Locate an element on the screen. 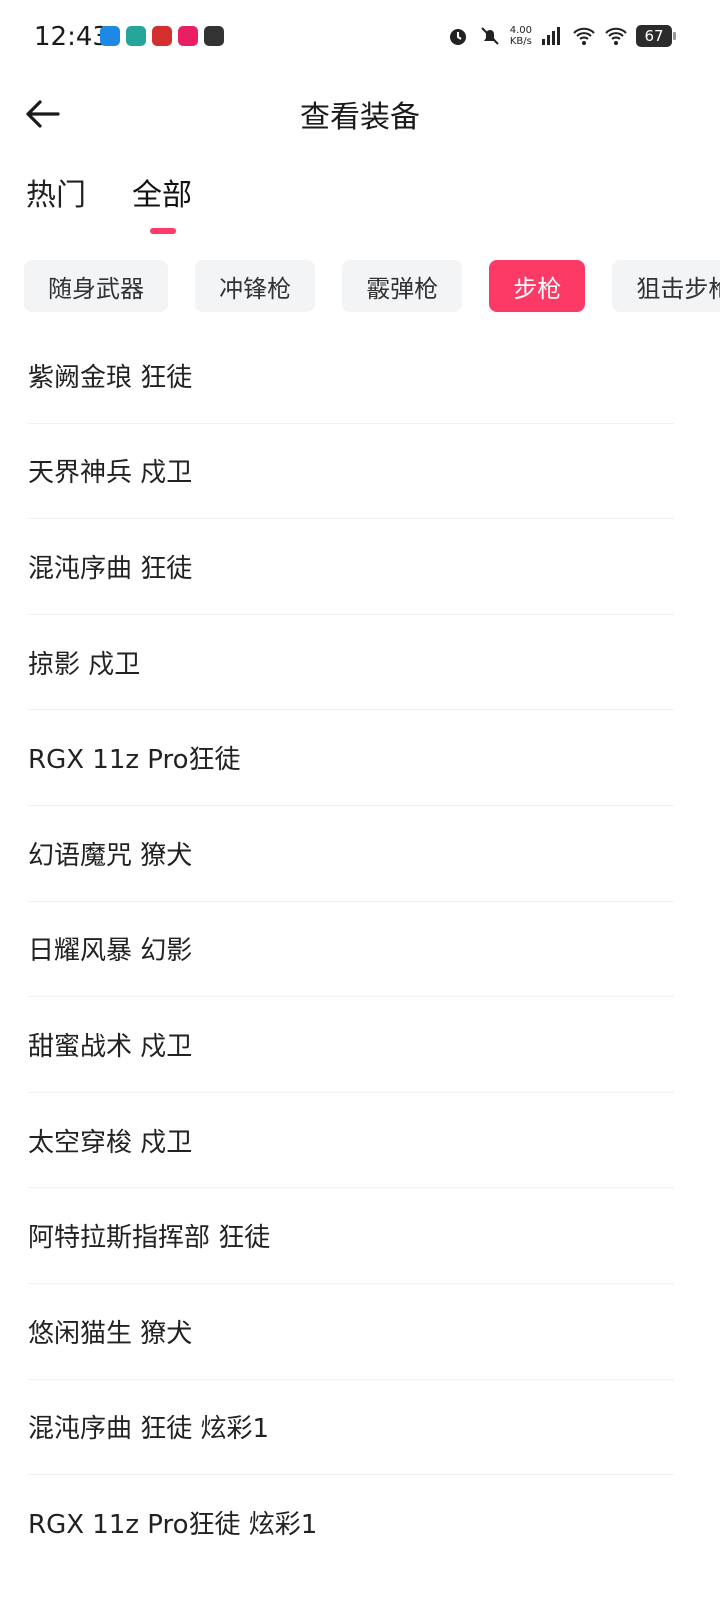 The width and height of the screenshot is (720, 1600). item-label: RGX 11z Pro狂徒 炫彩1 is located at coordinates (173, 1524).